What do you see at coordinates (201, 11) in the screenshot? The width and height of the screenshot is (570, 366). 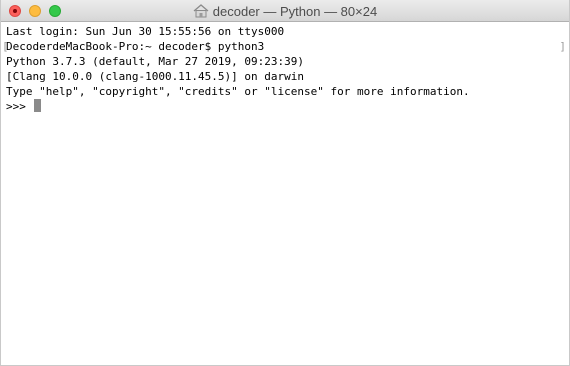 I see `home-folder-icon` at bounding box center [201, 11].